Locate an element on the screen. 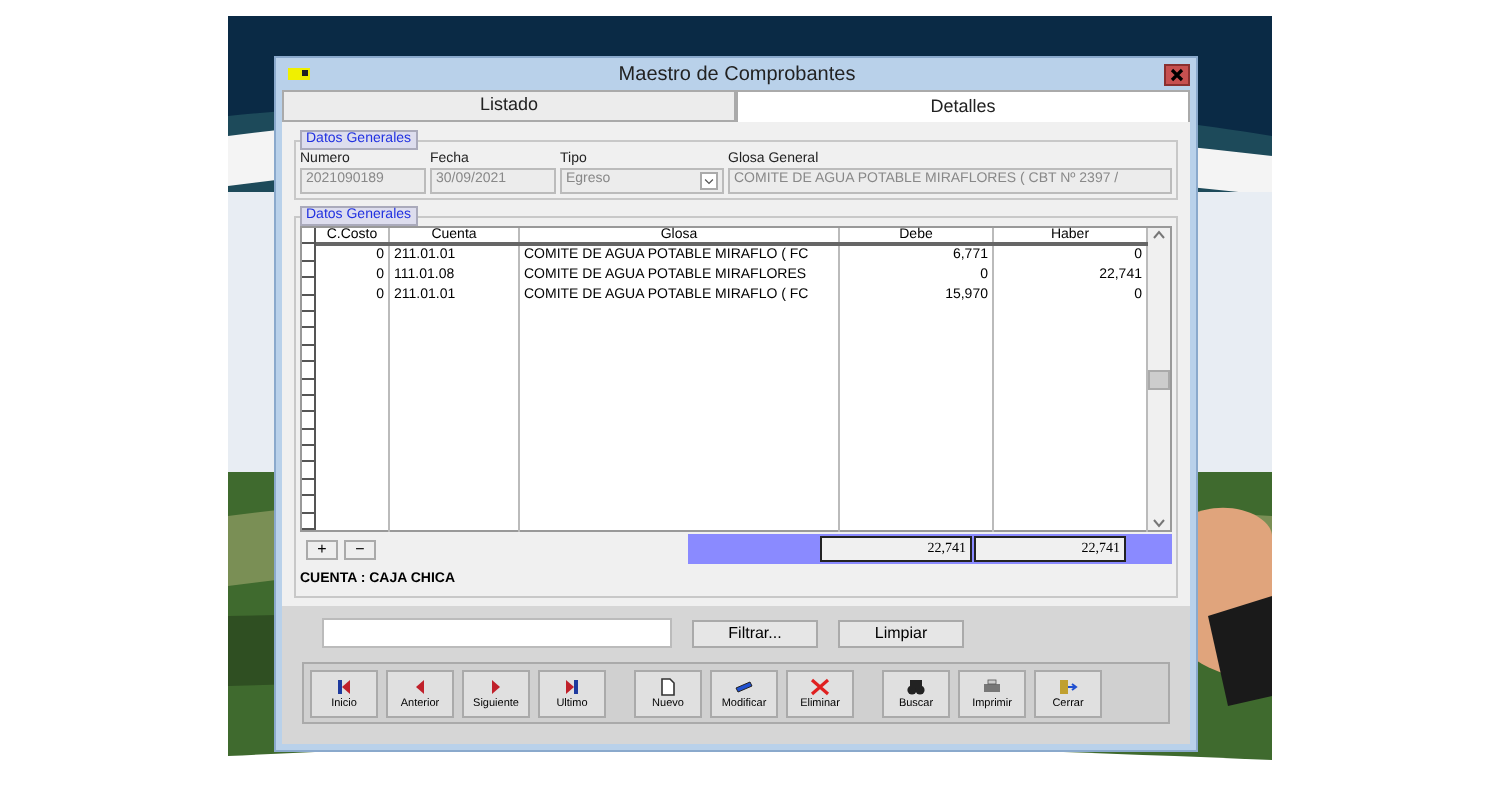 This screenshot has height=800, width=1500. last-record-icon is located at coordinates (572, 686).